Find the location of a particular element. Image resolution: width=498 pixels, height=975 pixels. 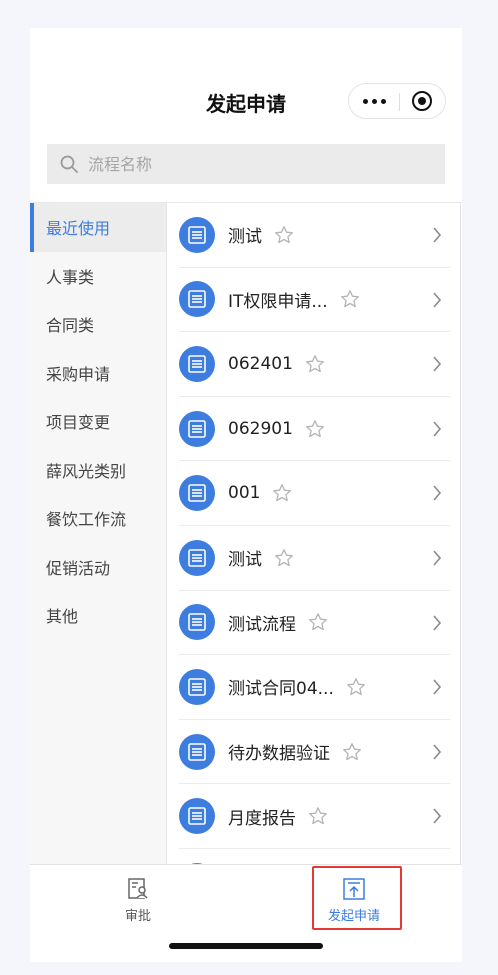

capsule-divider is located at coordinates (399, 102).